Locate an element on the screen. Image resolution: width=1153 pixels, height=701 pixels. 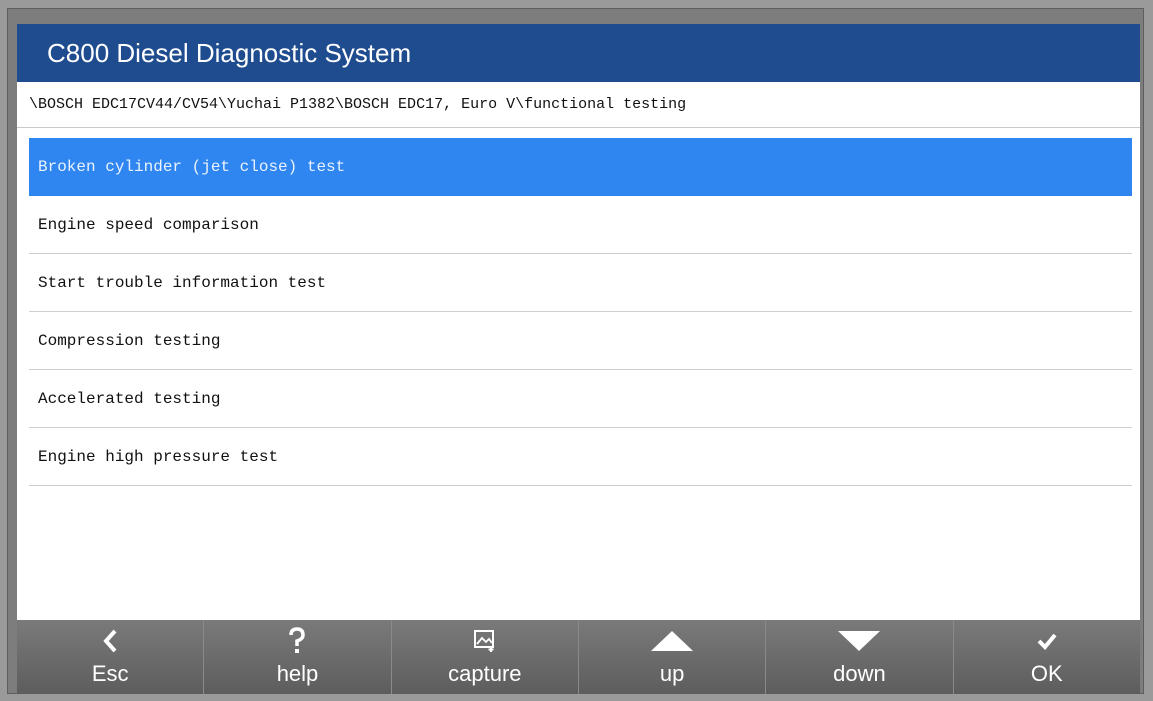
list-item-compression-testing: Compression testing is located at coordinates (580, 341).